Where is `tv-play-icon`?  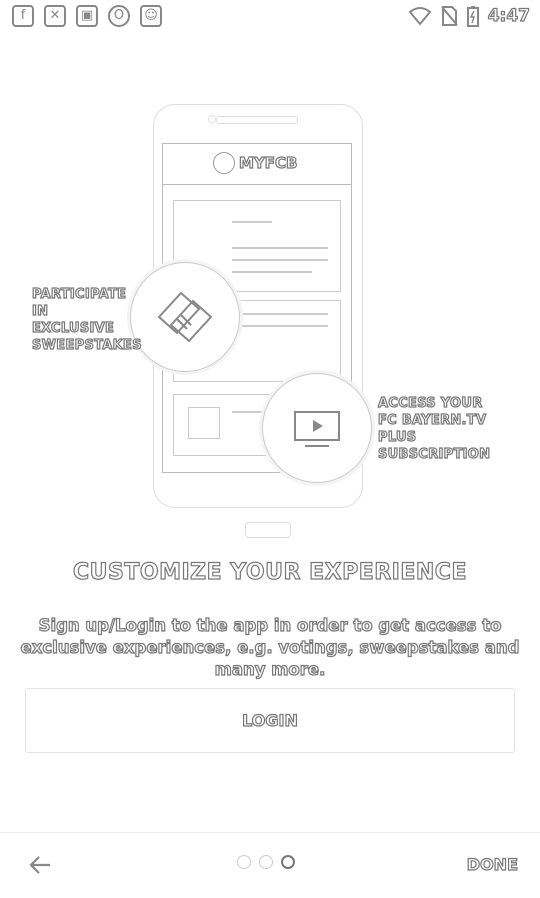
tv-play-icon is located at coordinates (317, 429).